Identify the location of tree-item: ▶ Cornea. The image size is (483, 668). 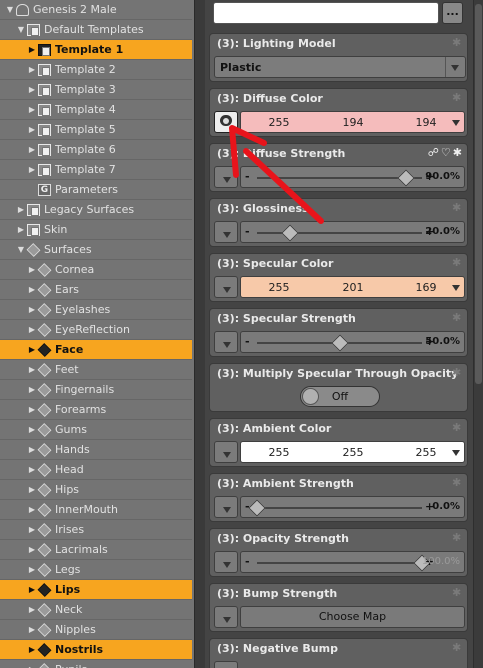
(96, 270).